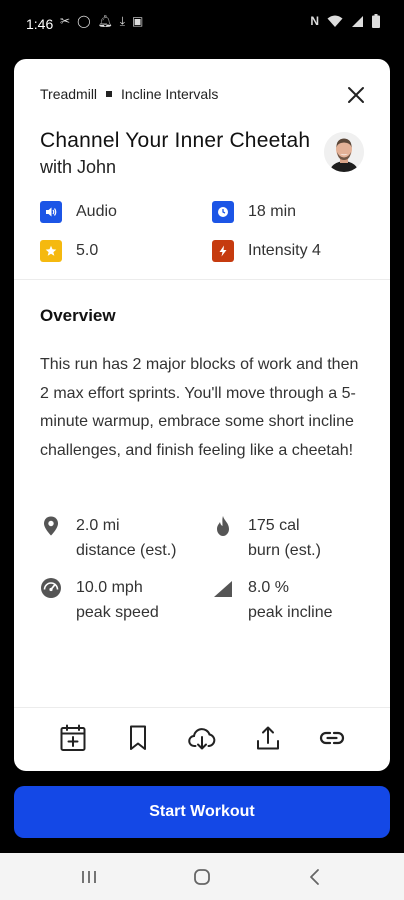  What do you see at coordinates (202, 812) in the screenshot?
I see `start-workout-button: Start Workout` at bounding box center [202, 812].